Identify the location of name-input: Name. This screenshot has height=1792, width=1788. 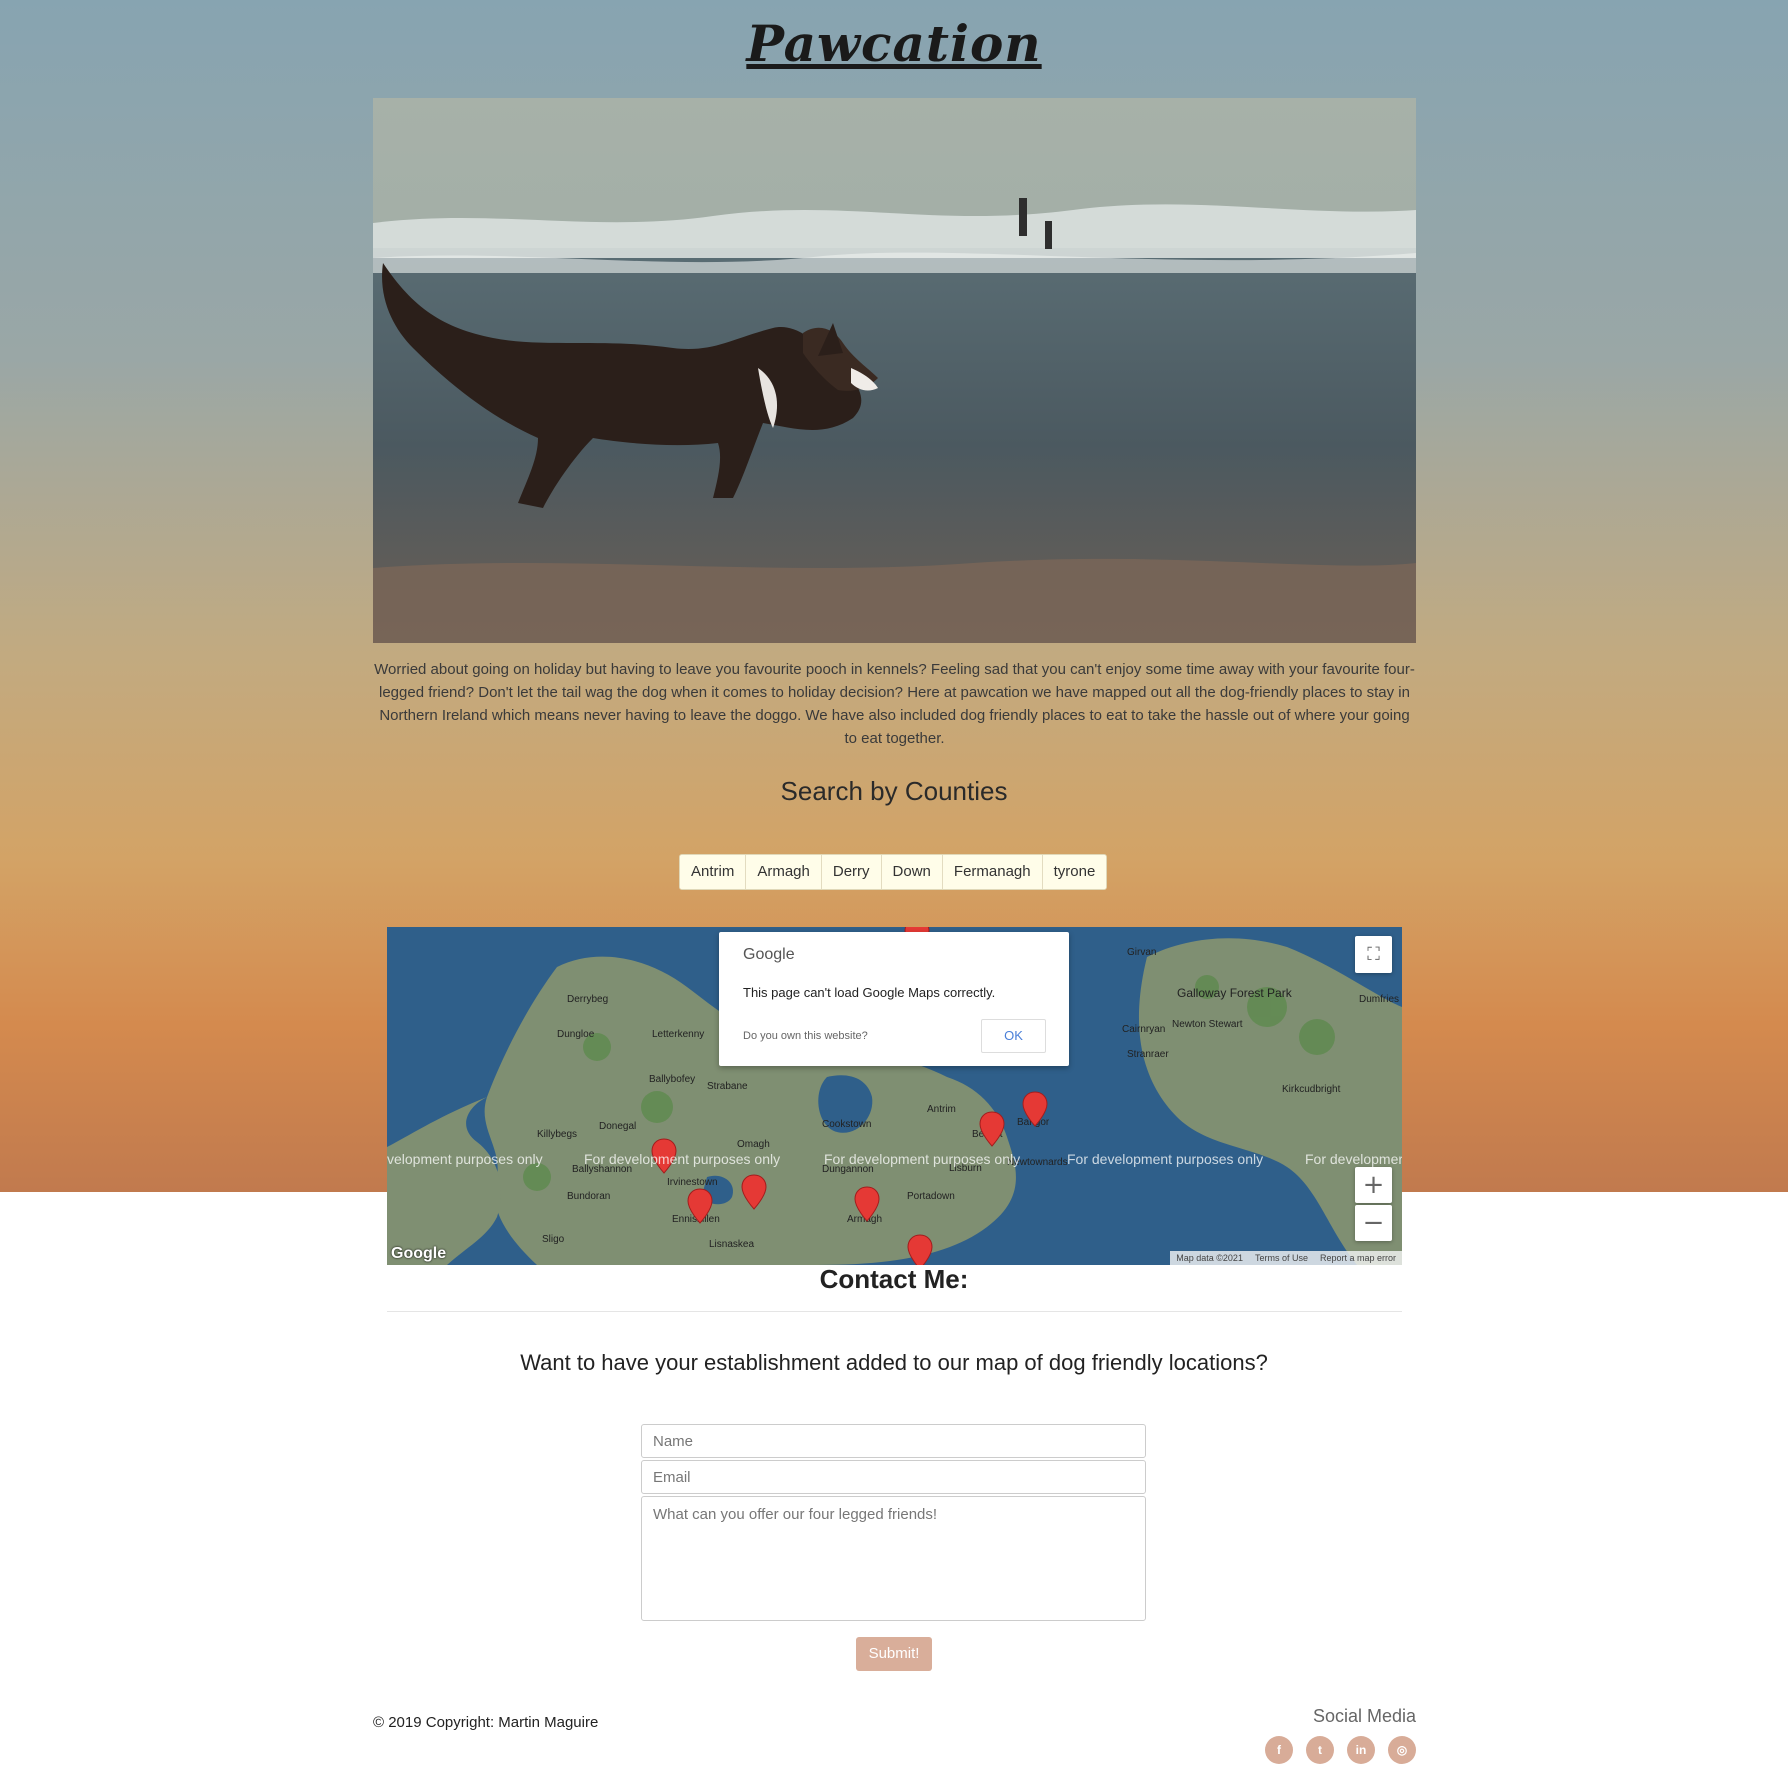
(893, 1441).